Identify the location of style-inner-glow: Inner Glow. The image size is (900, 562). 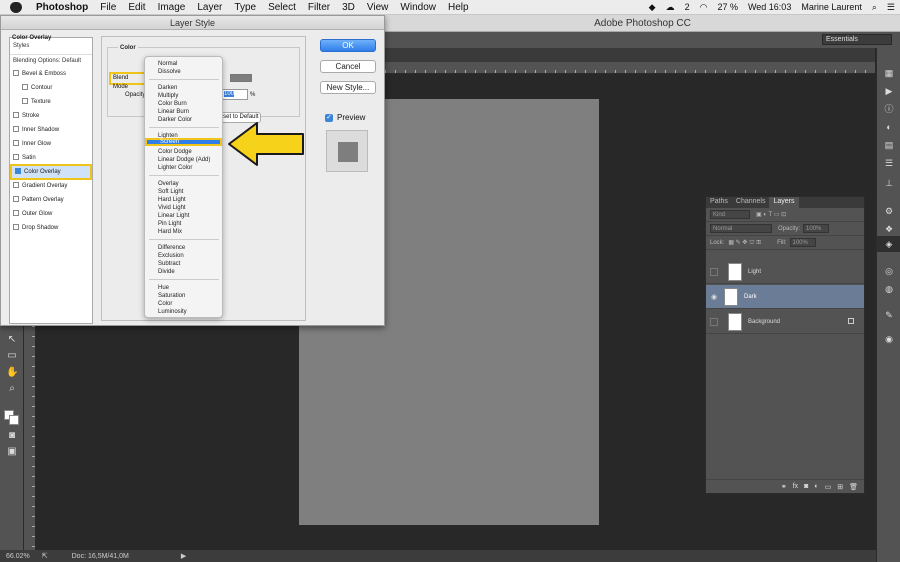
(51, 144).